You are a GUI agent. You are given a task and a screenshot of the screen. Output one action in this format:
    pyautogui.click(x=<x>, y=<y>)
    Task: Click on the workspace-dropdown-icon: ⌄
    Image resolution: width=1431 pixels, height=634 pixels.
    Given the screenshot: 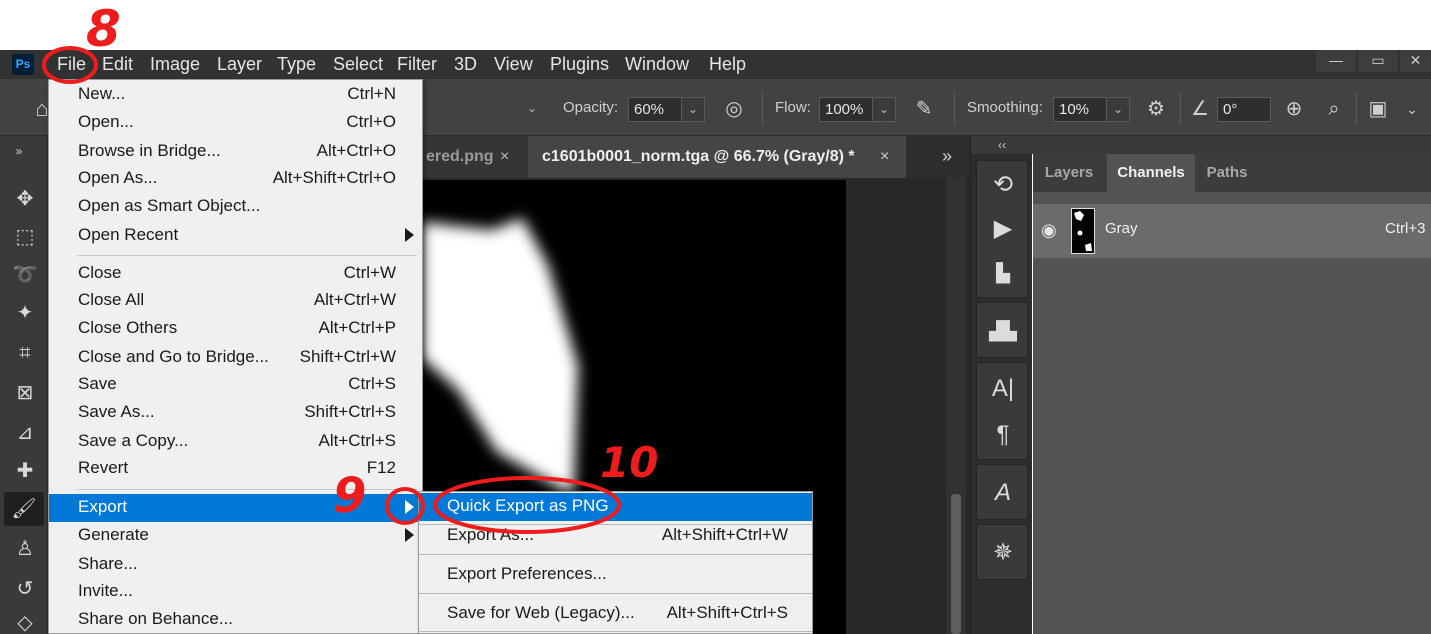 What is the action you would take?
    pyautogui.click(x=1412, y=109)
    